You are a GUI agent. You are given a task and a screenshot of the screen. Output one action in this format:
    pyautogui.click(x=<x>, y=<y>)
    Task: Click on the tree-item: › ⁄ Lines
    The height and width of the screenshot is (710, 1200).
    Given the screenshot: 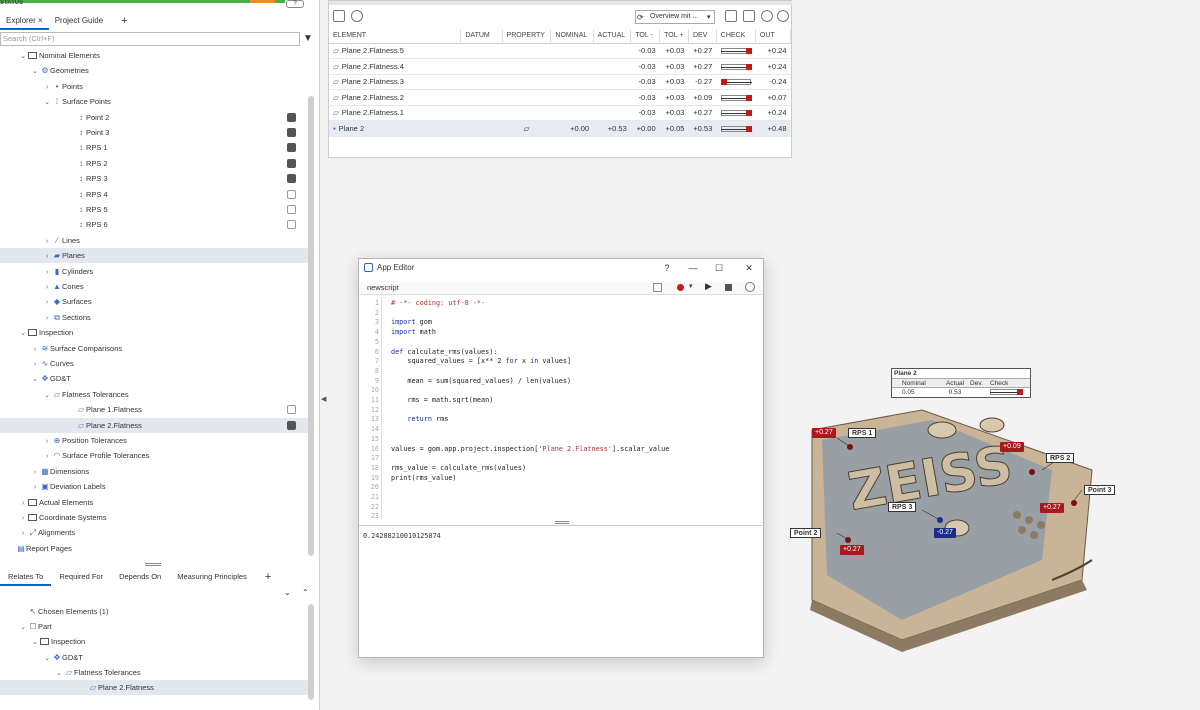 What is the action you would take?
    pyautogui.click(x=155, y=240)
    